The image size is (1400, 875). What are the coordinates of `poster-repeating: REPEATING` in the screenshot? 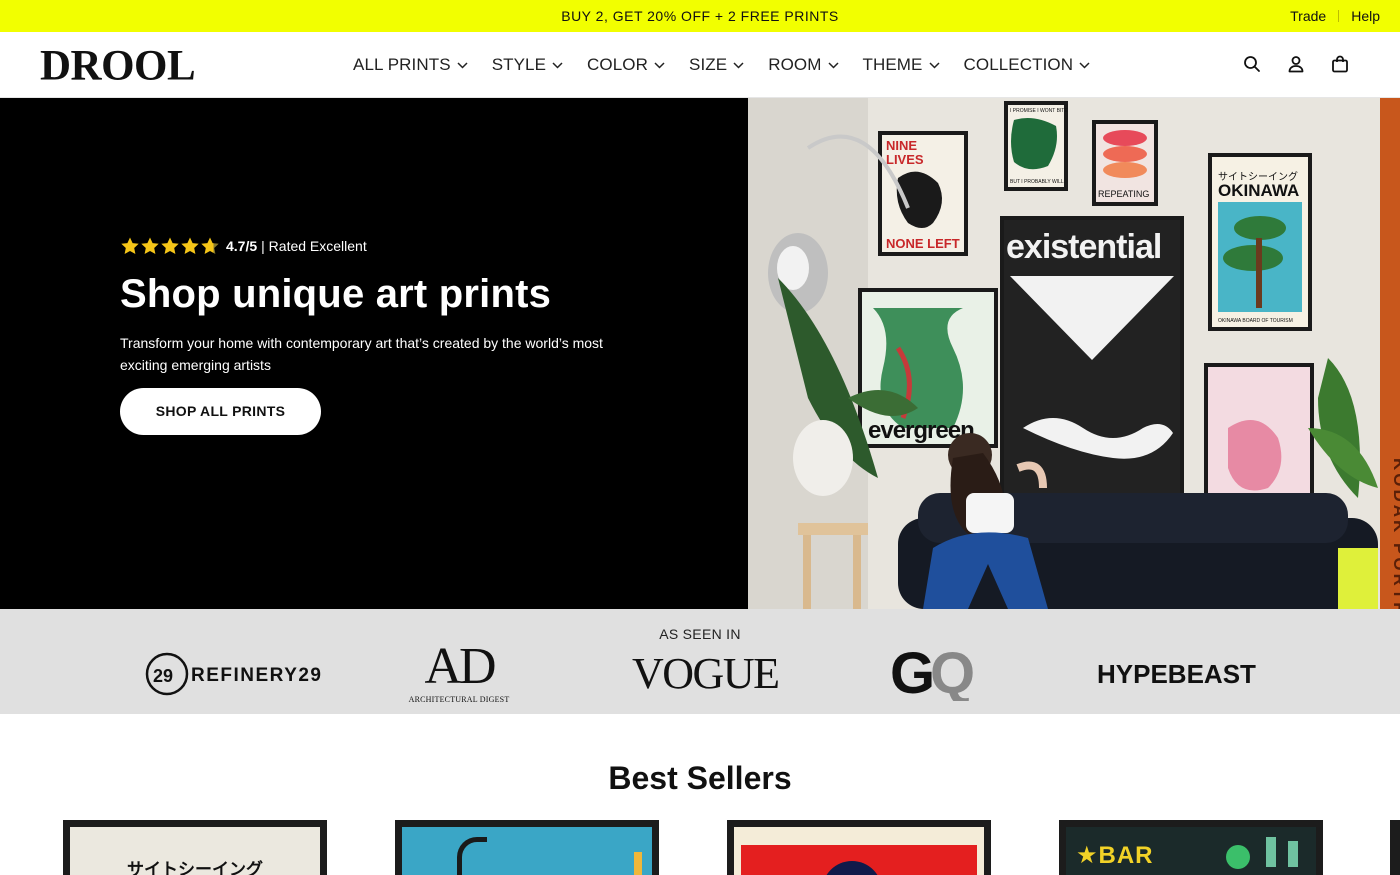 It's located at (1123, 194).